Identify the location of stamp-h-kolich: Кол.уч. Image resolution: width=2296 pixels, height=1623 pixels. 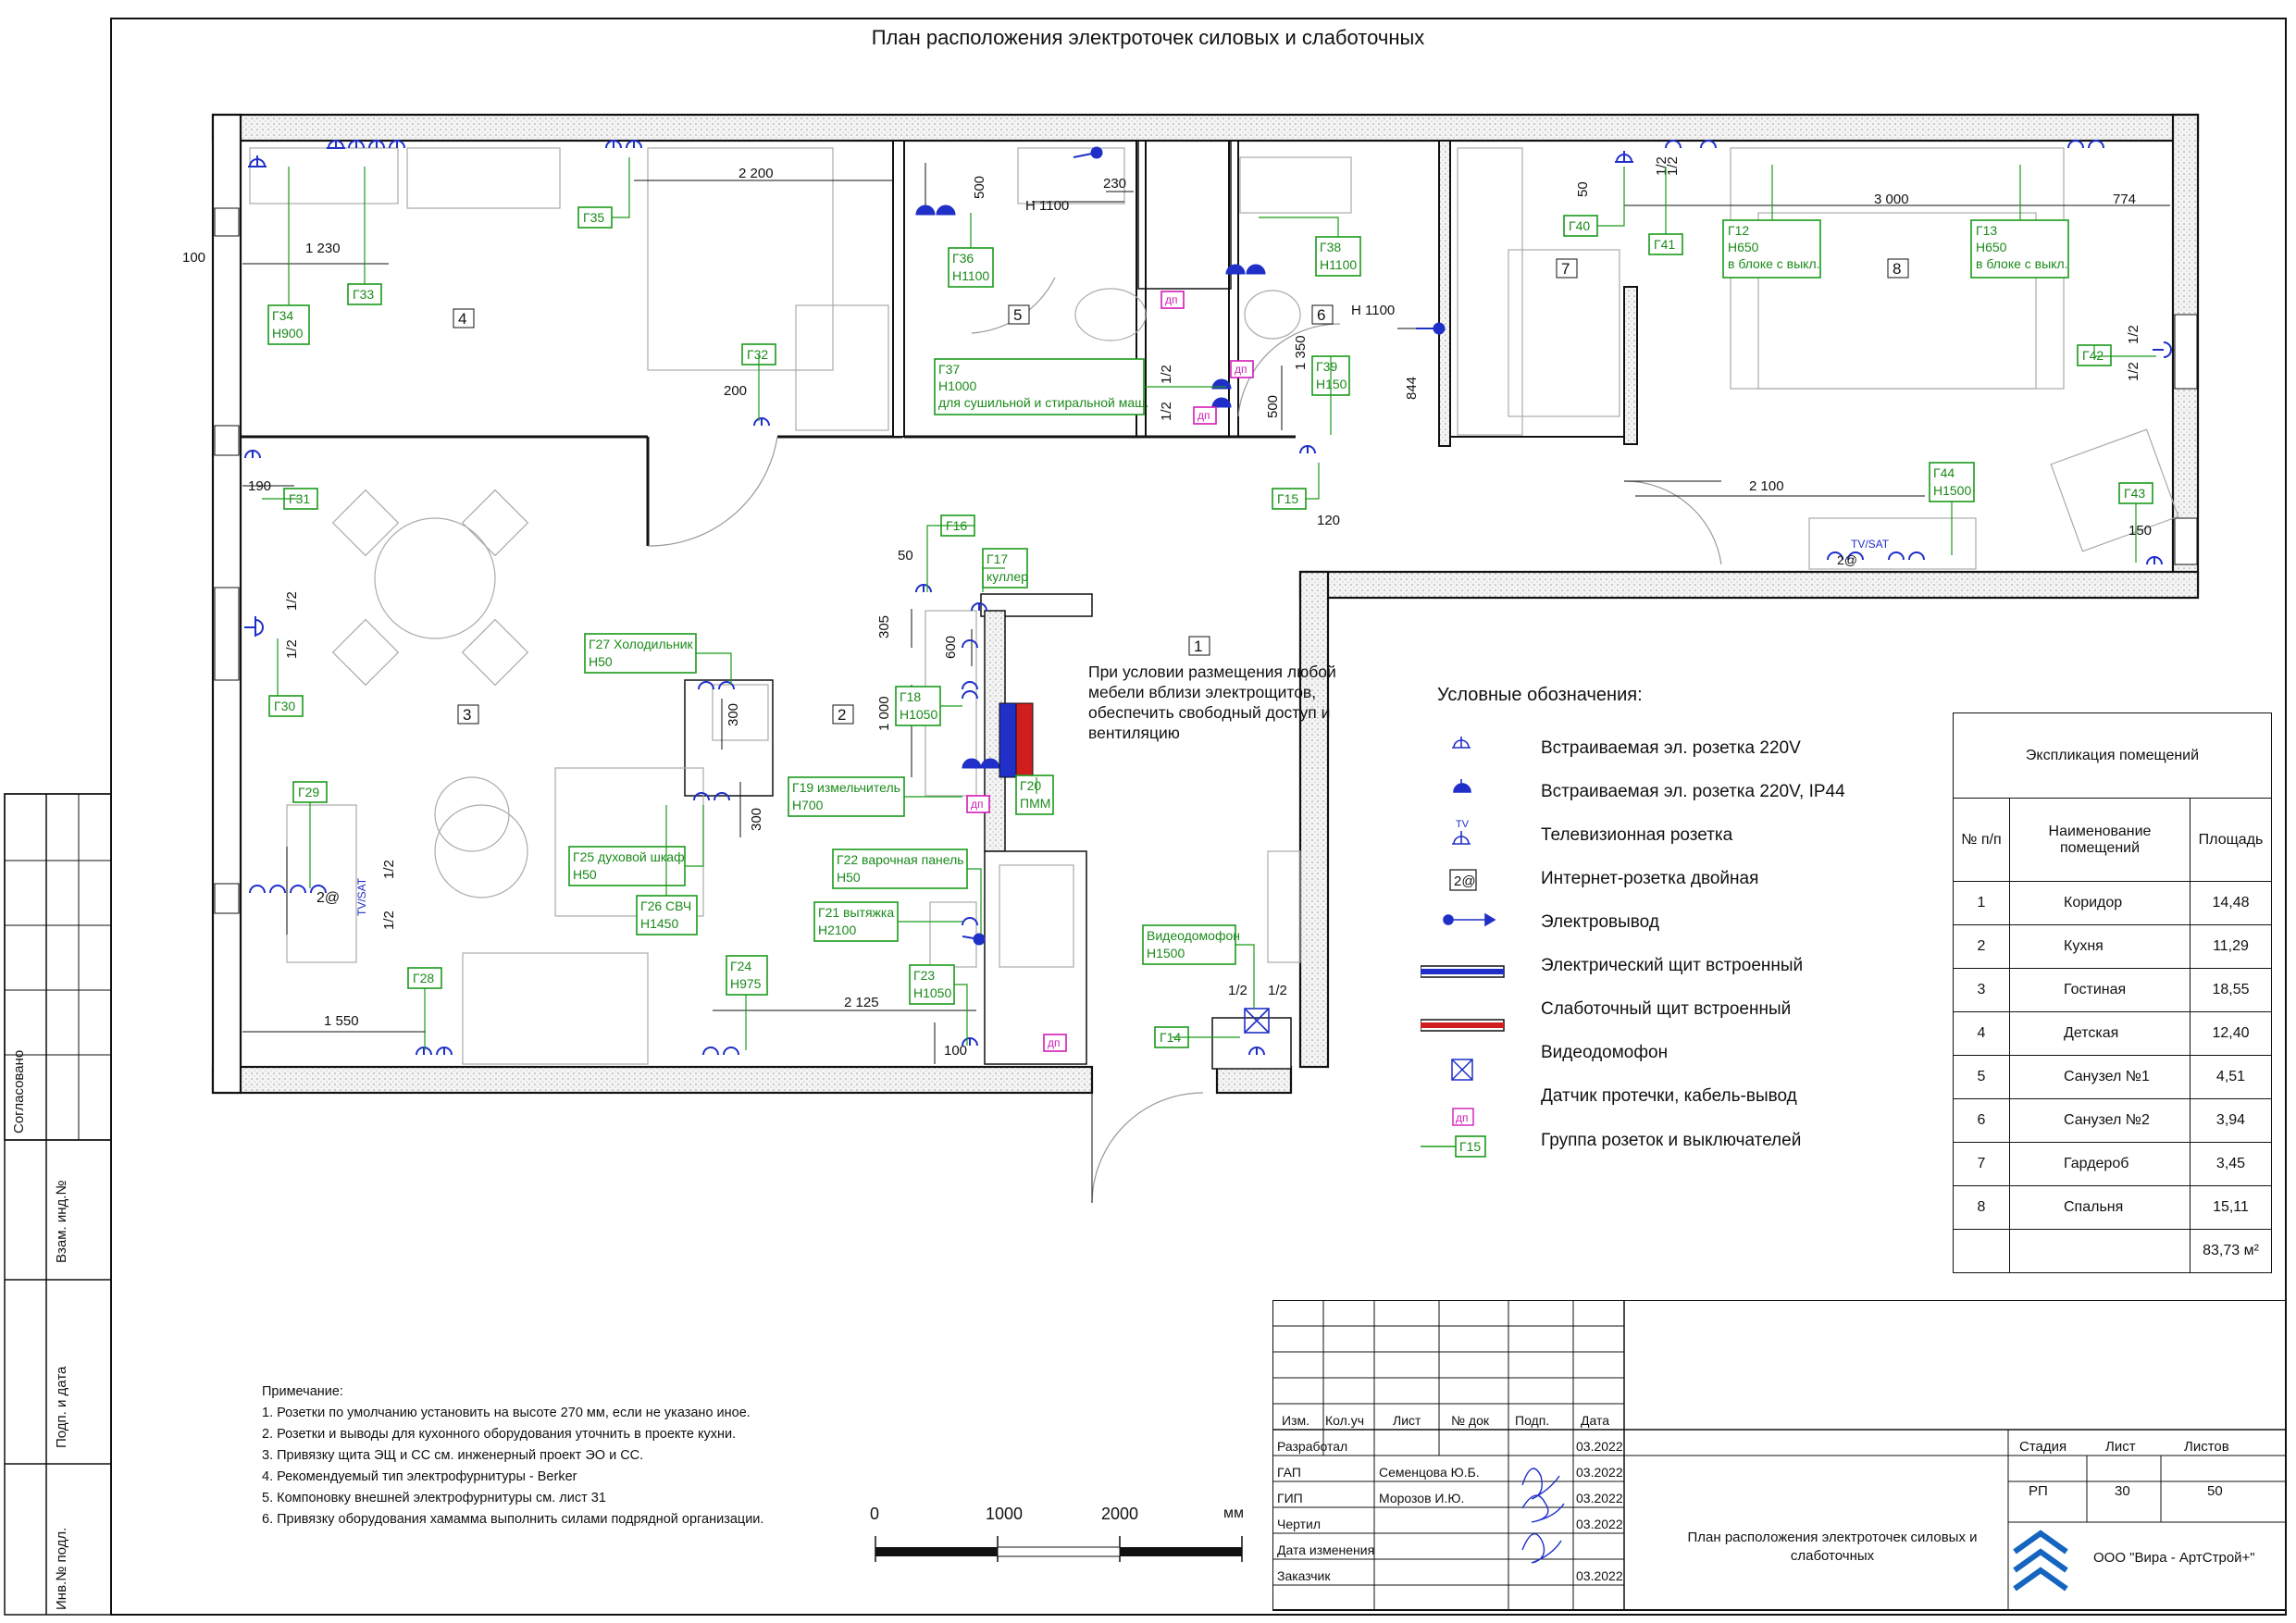
(1344, 1420).